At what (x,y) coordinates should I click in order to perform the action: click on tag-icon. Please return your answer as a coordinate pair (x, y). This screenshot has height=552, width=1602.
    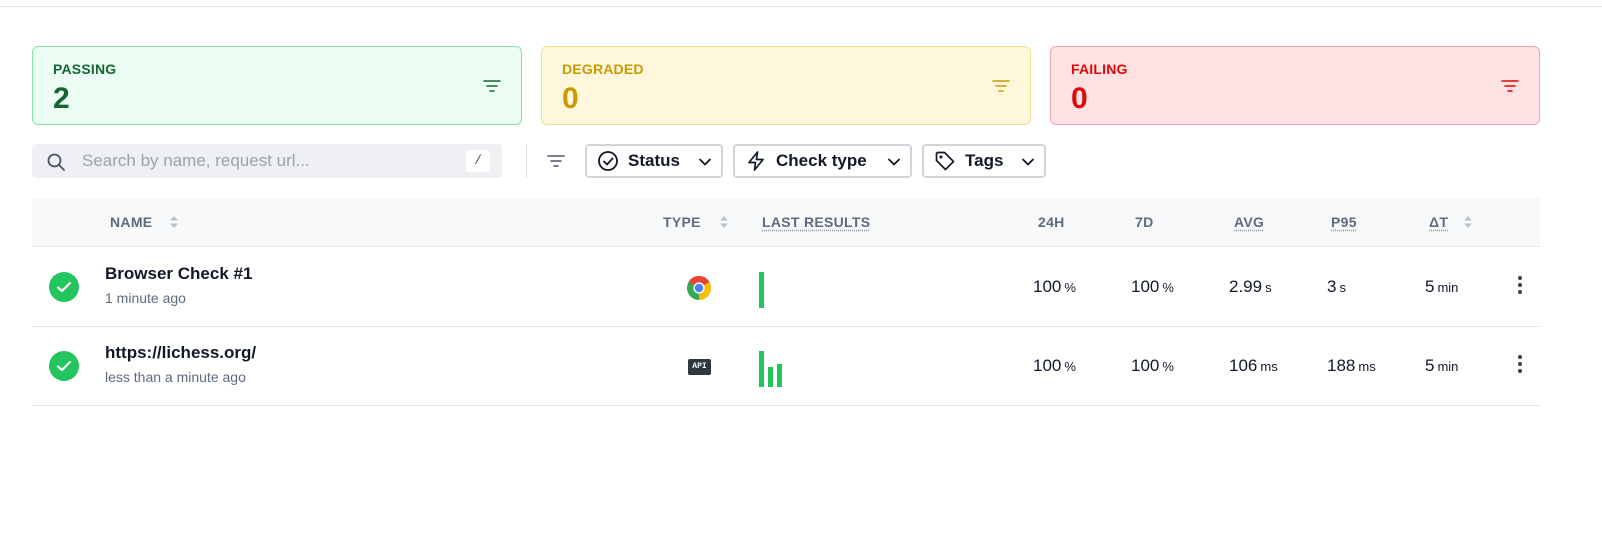
    Looking at the image, I should click on (945, 161).